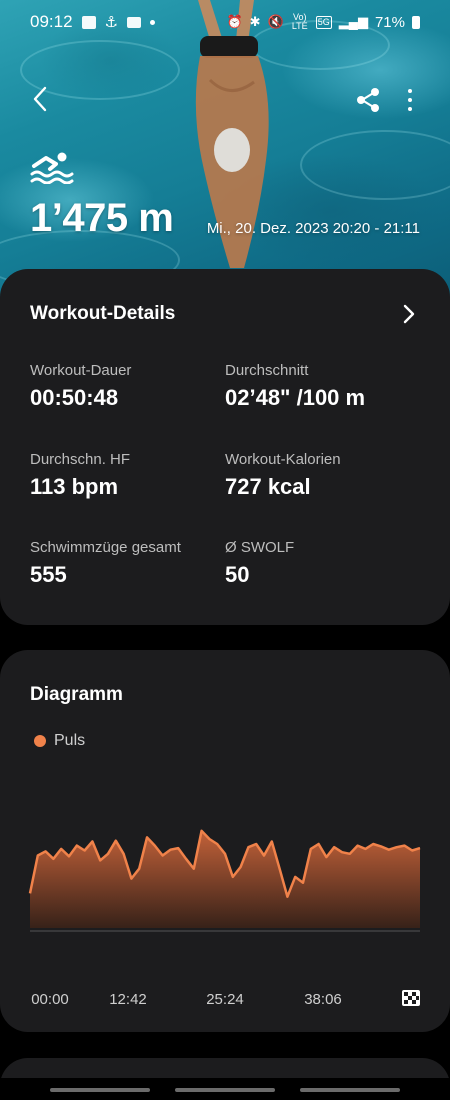  I want to click on mute-icon: 🔇, so click(275, 21).